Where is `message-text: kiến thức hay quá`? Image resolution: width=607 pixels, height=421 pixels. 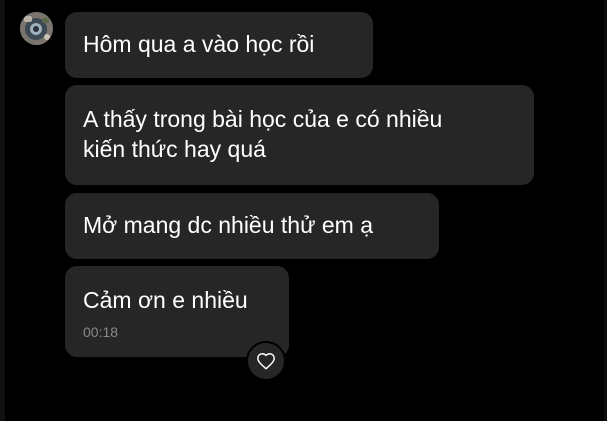 message-text: kiến thức hay quá is located at coordinates (174, 149).